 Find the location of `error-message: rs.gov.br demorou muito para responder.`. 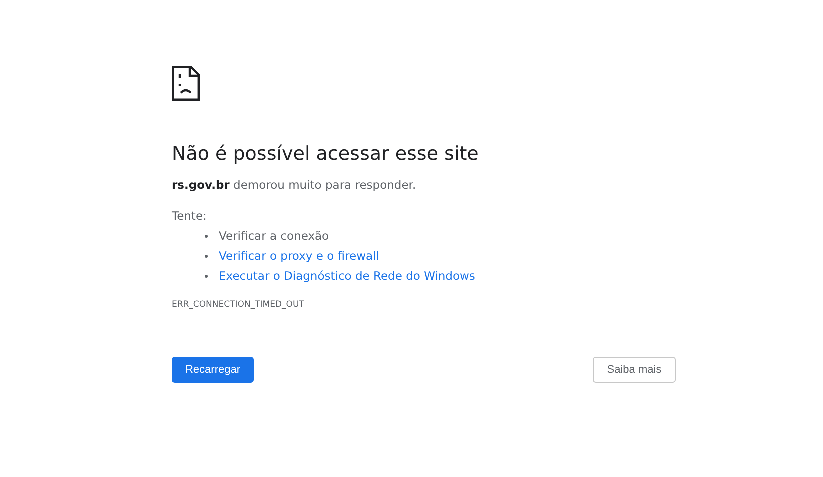

error-message: rs.gov.br demorou muito para responder. is located at coordinates (295, 185).